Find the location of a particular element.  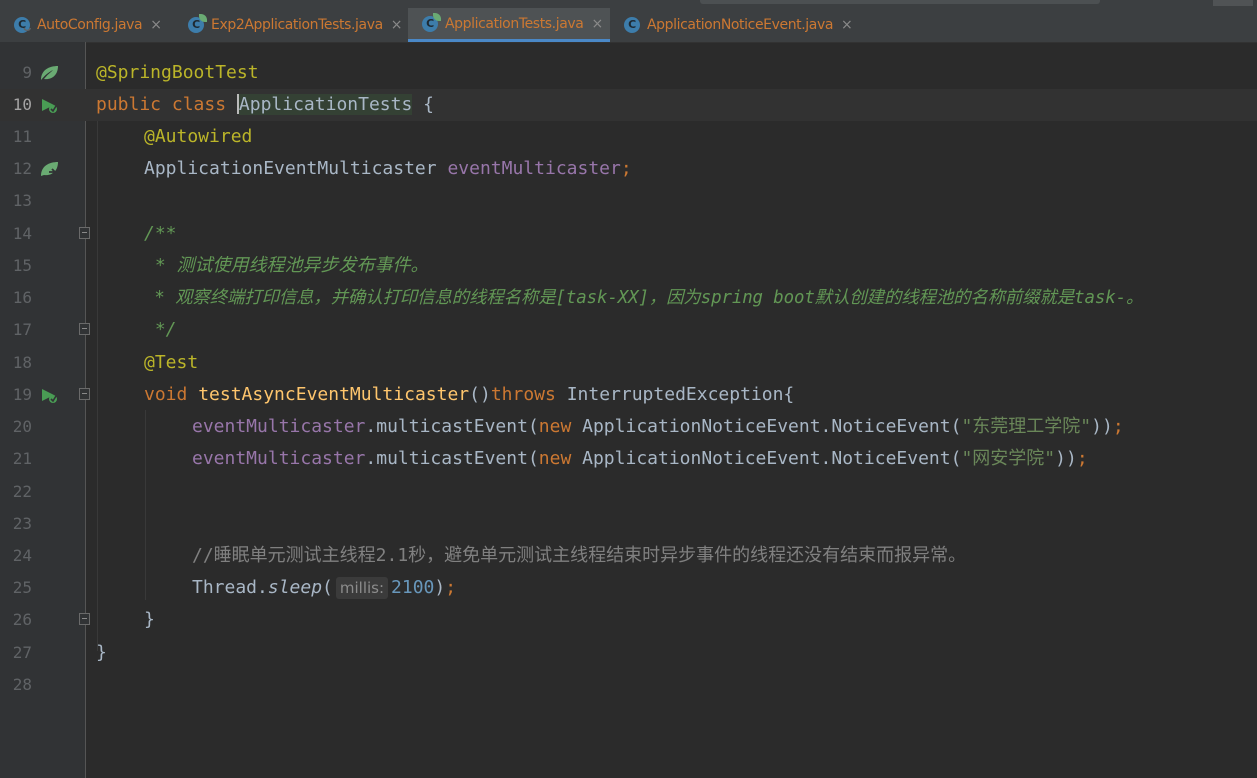

line-number: 18 is located at coordinates (22, 362).